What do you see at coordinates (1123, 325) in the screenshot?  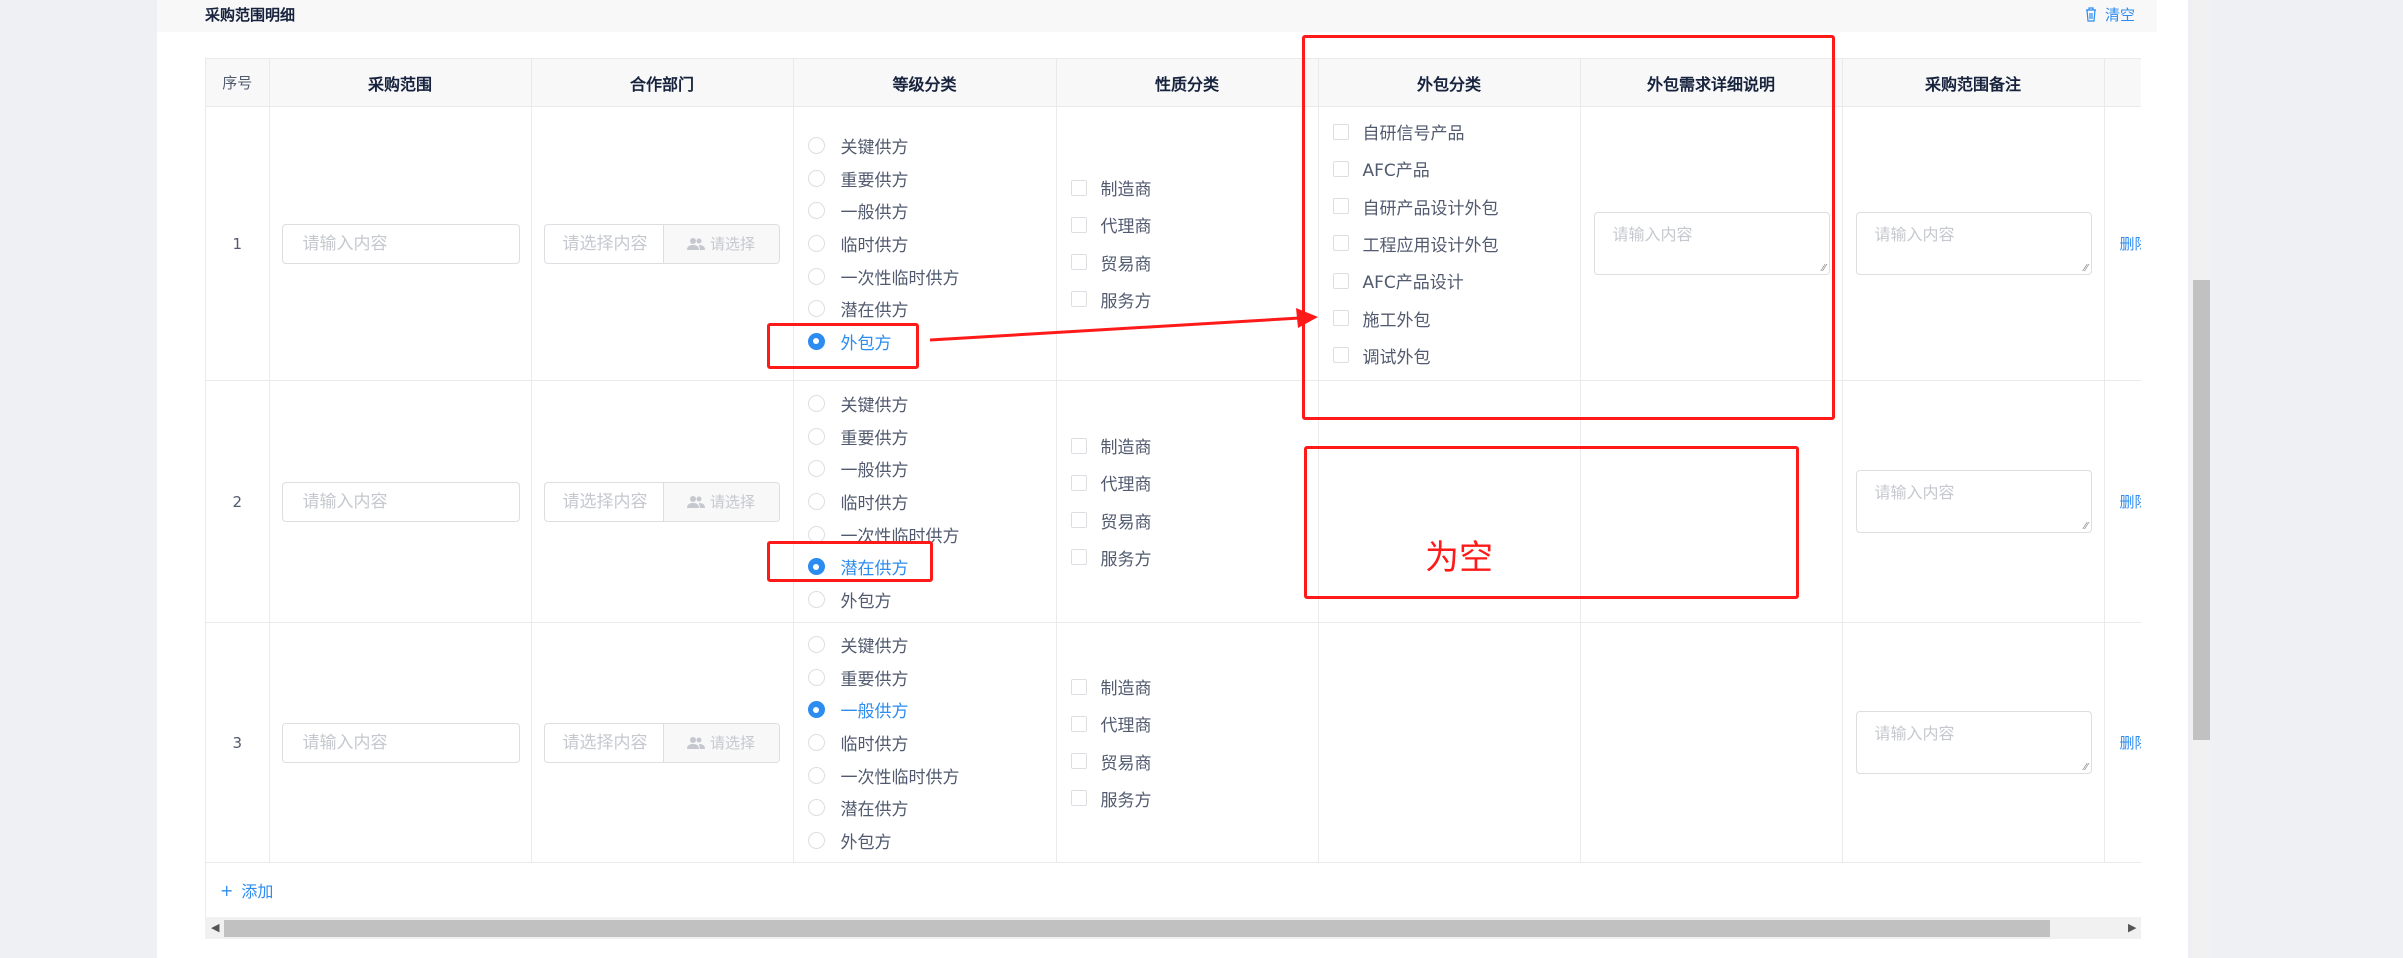 I see `annotation-arrow` at bounding box center [1123, 325].